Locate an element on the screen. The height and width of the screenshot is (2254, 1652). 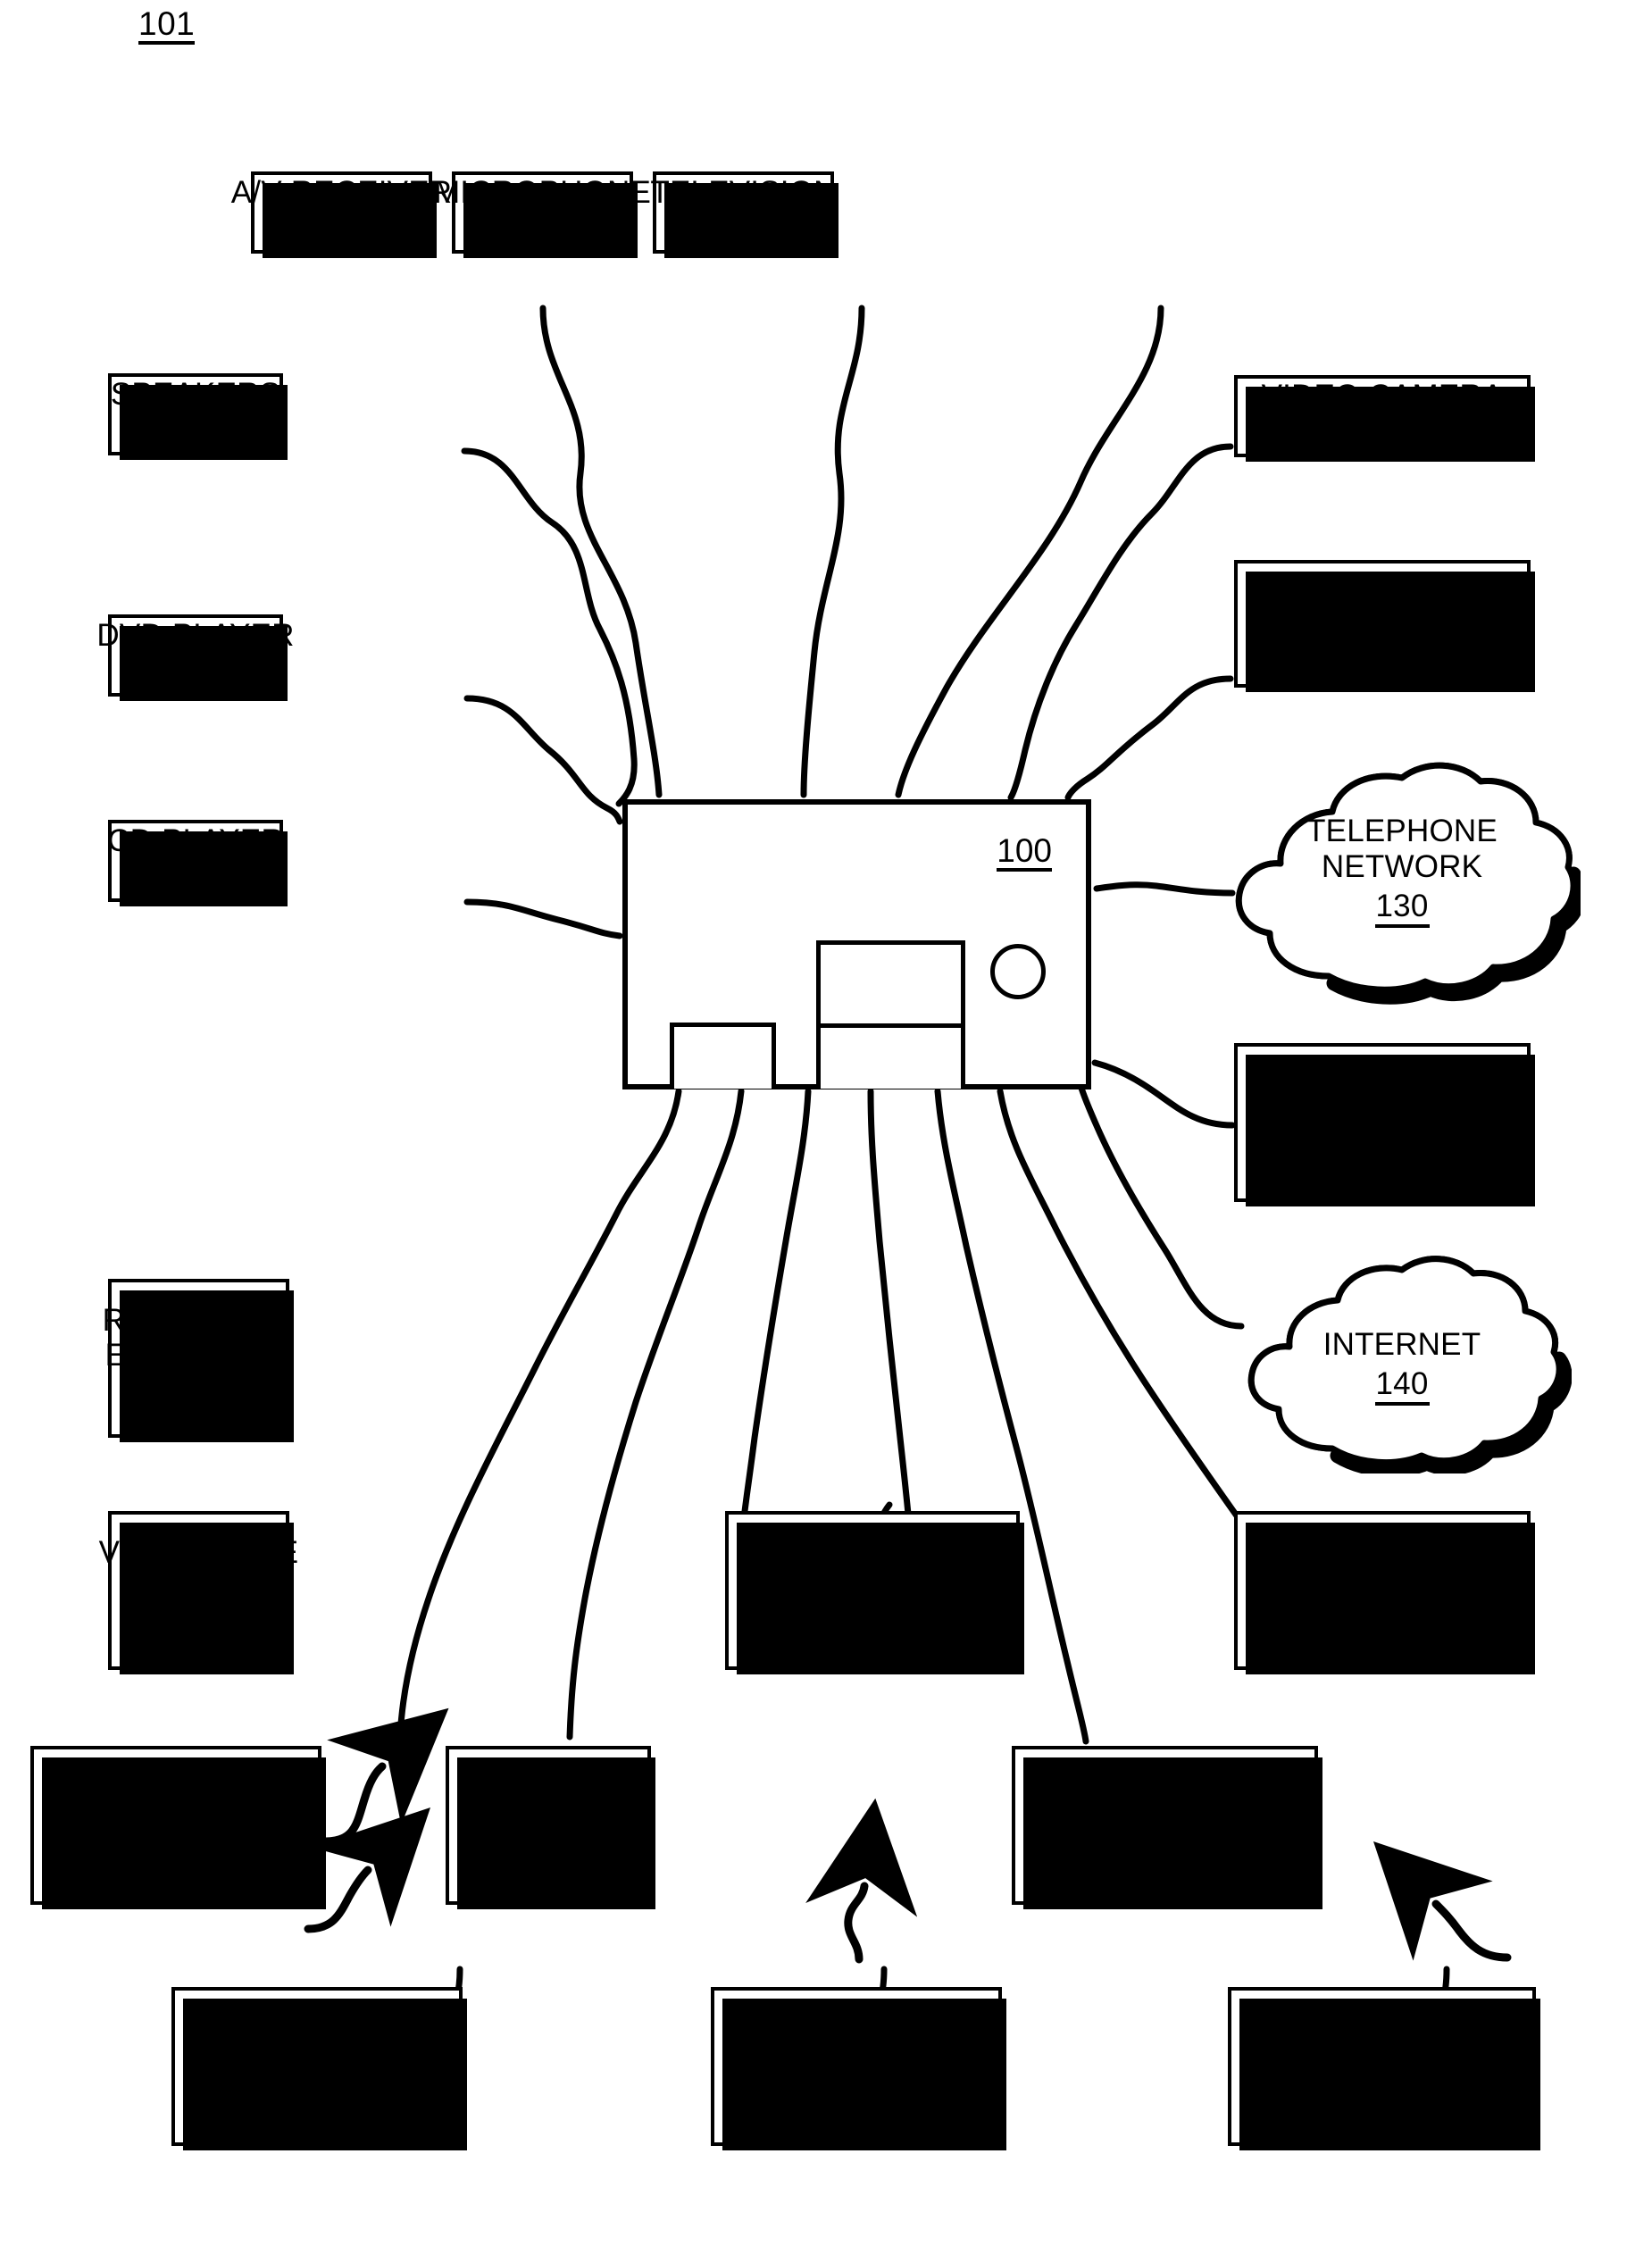
node-number-wrap: 124 is located at coordinates (1382, 435).